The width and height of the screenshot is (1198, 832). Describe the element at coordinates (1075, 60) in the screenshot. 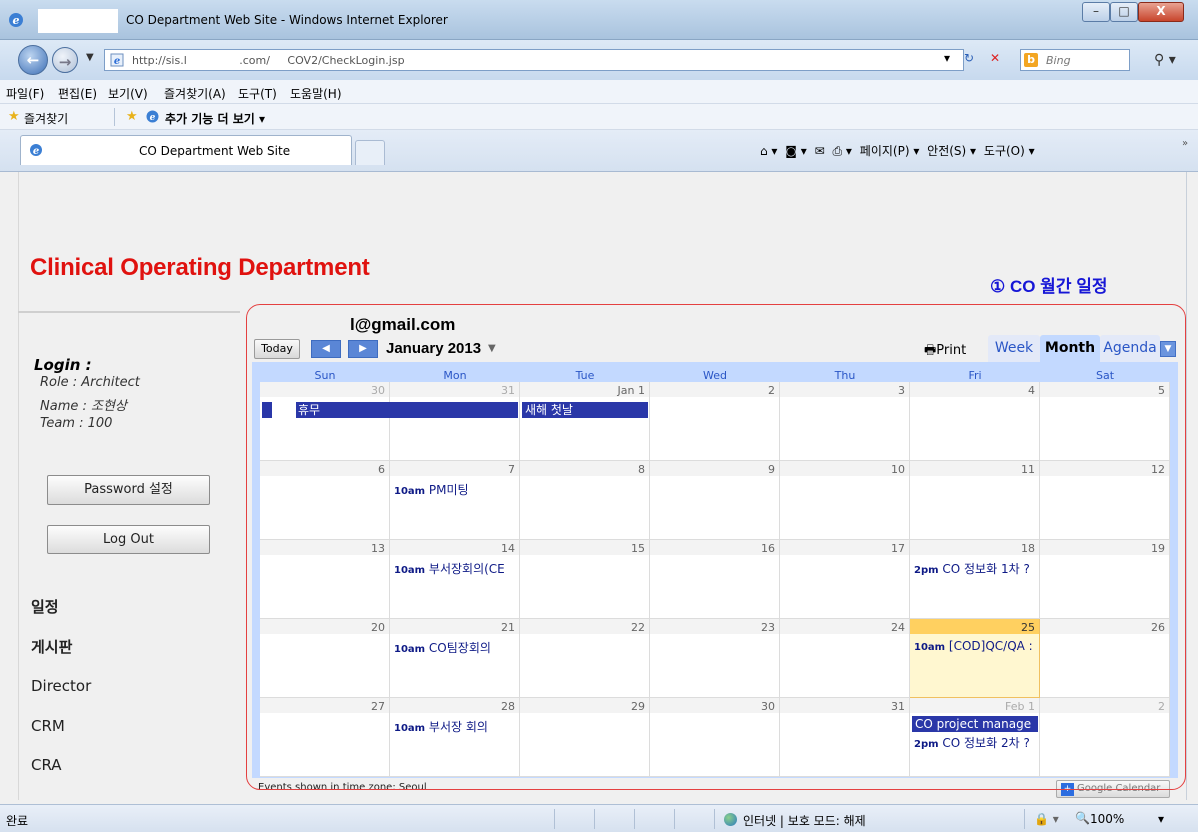

I see `search-box: b Bing` at that location.